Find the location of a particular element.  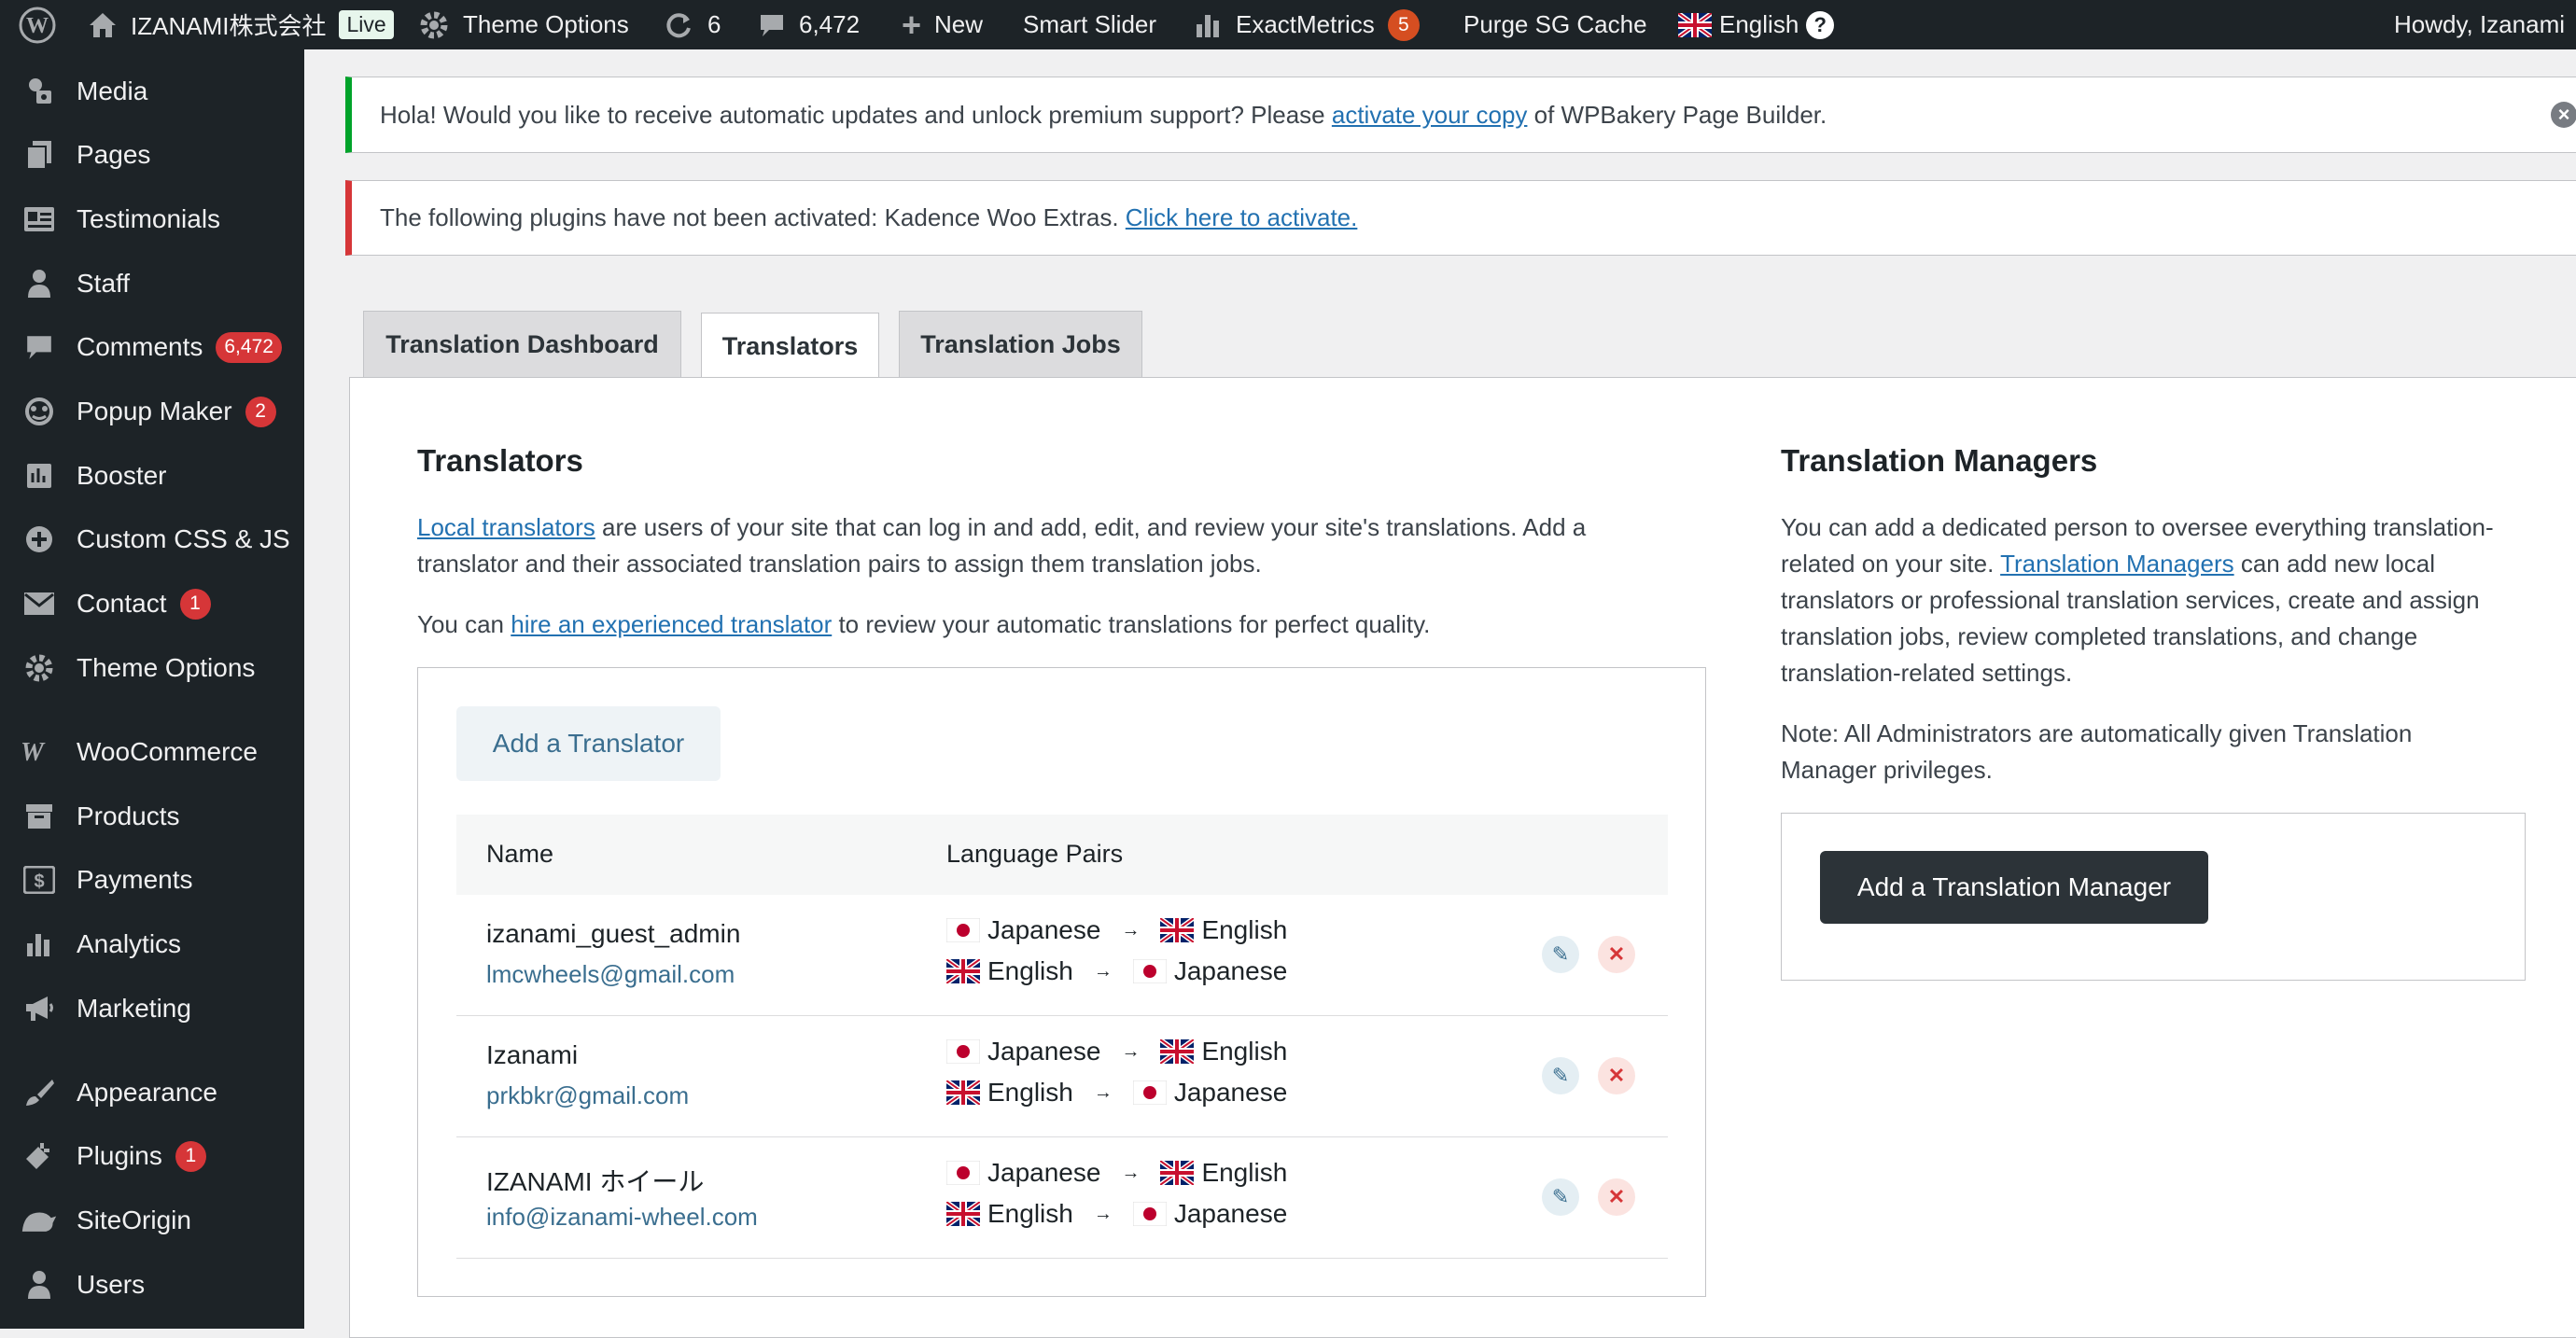

updates-count: 6 is located at coordinates (714, 24).